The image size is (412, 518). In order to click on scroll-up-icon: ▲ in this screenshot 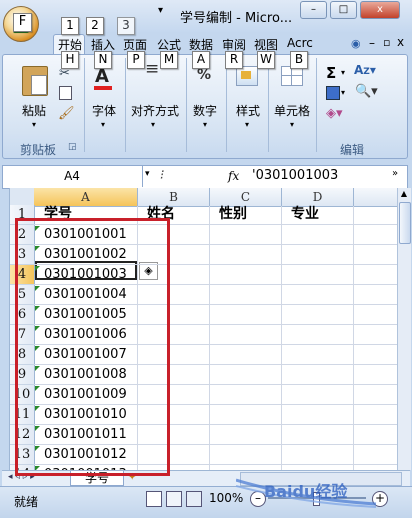, I will do `click(404, 194)`.